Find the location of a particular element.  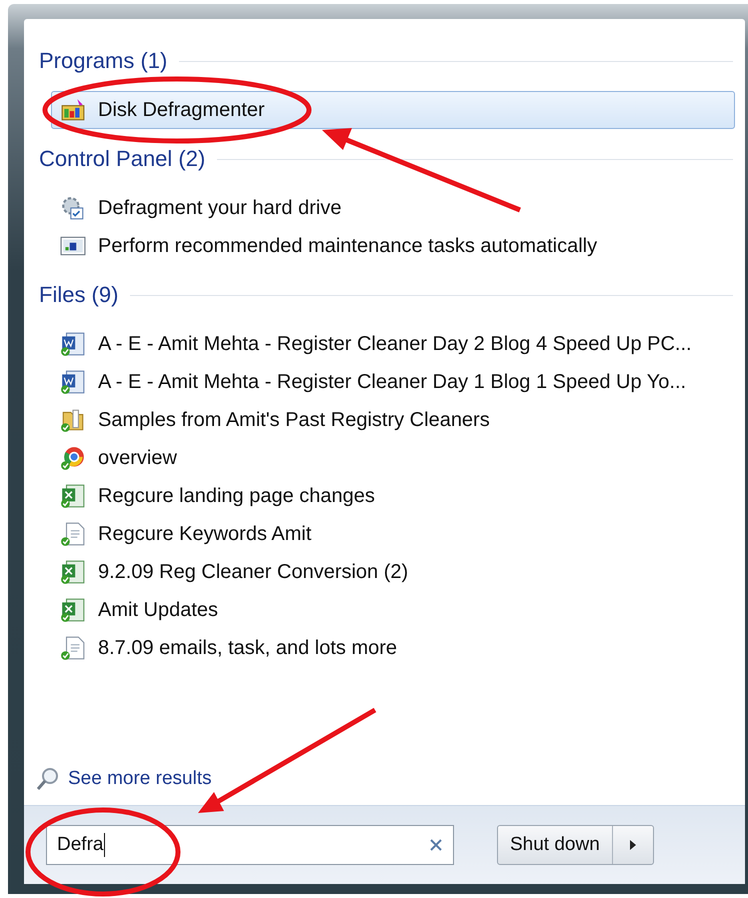

round-logo-icon is located at coordinates (73, 458).